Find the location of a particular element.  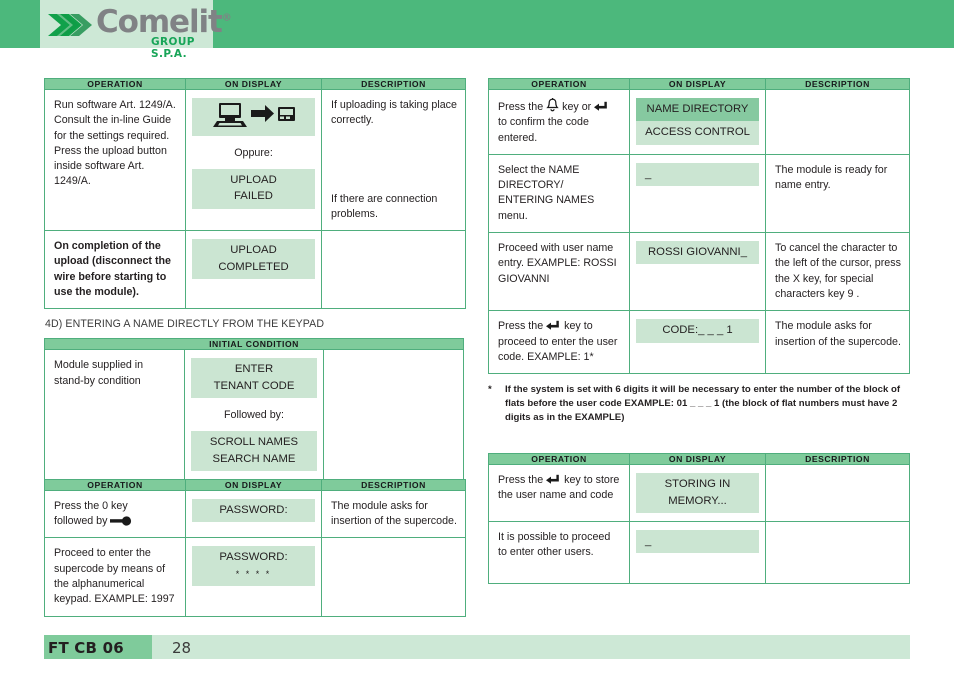

bell-icon is located at coordinates (552, 105).